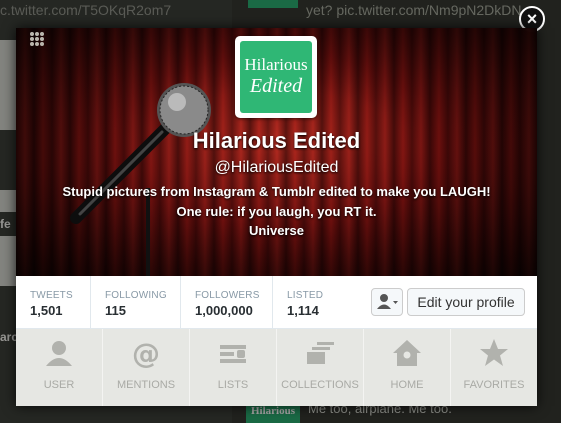 This screenshot has height=423, width=561. Describe the element at coordinates (305, 295) in the screenshot. I see `stat-label: LISTED` at that location.